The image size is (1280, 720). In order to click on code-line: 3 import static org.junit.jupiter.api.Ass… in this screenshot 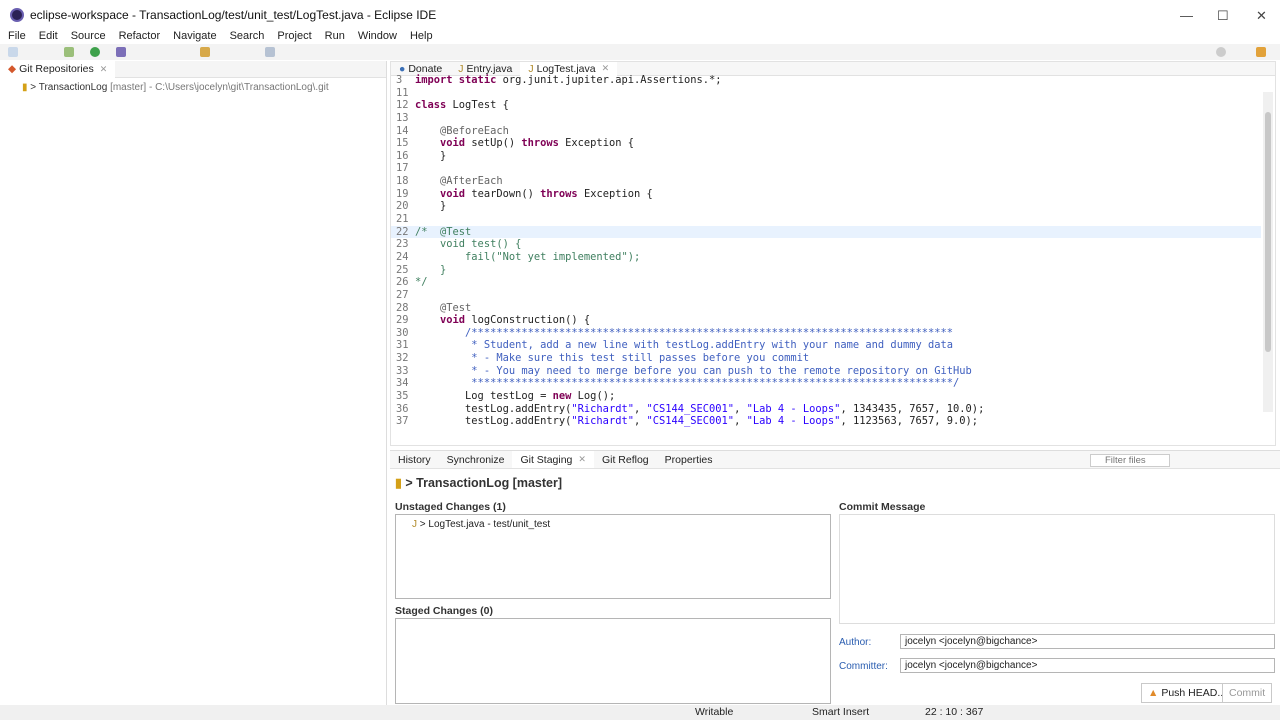, I will do `click(826, 80)`.